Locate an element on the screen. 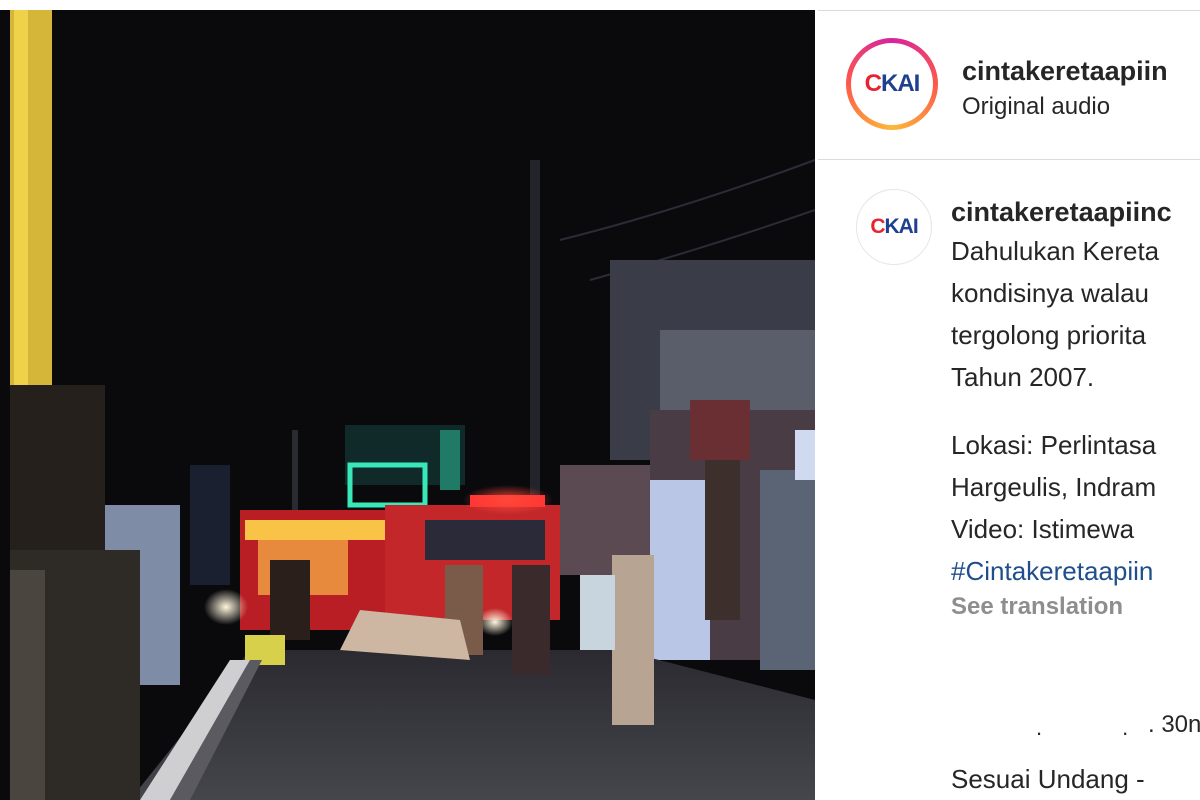 This screenshot has width=1200, height=800. see-translation-link: See translation is located at coordinates (1075, 607).